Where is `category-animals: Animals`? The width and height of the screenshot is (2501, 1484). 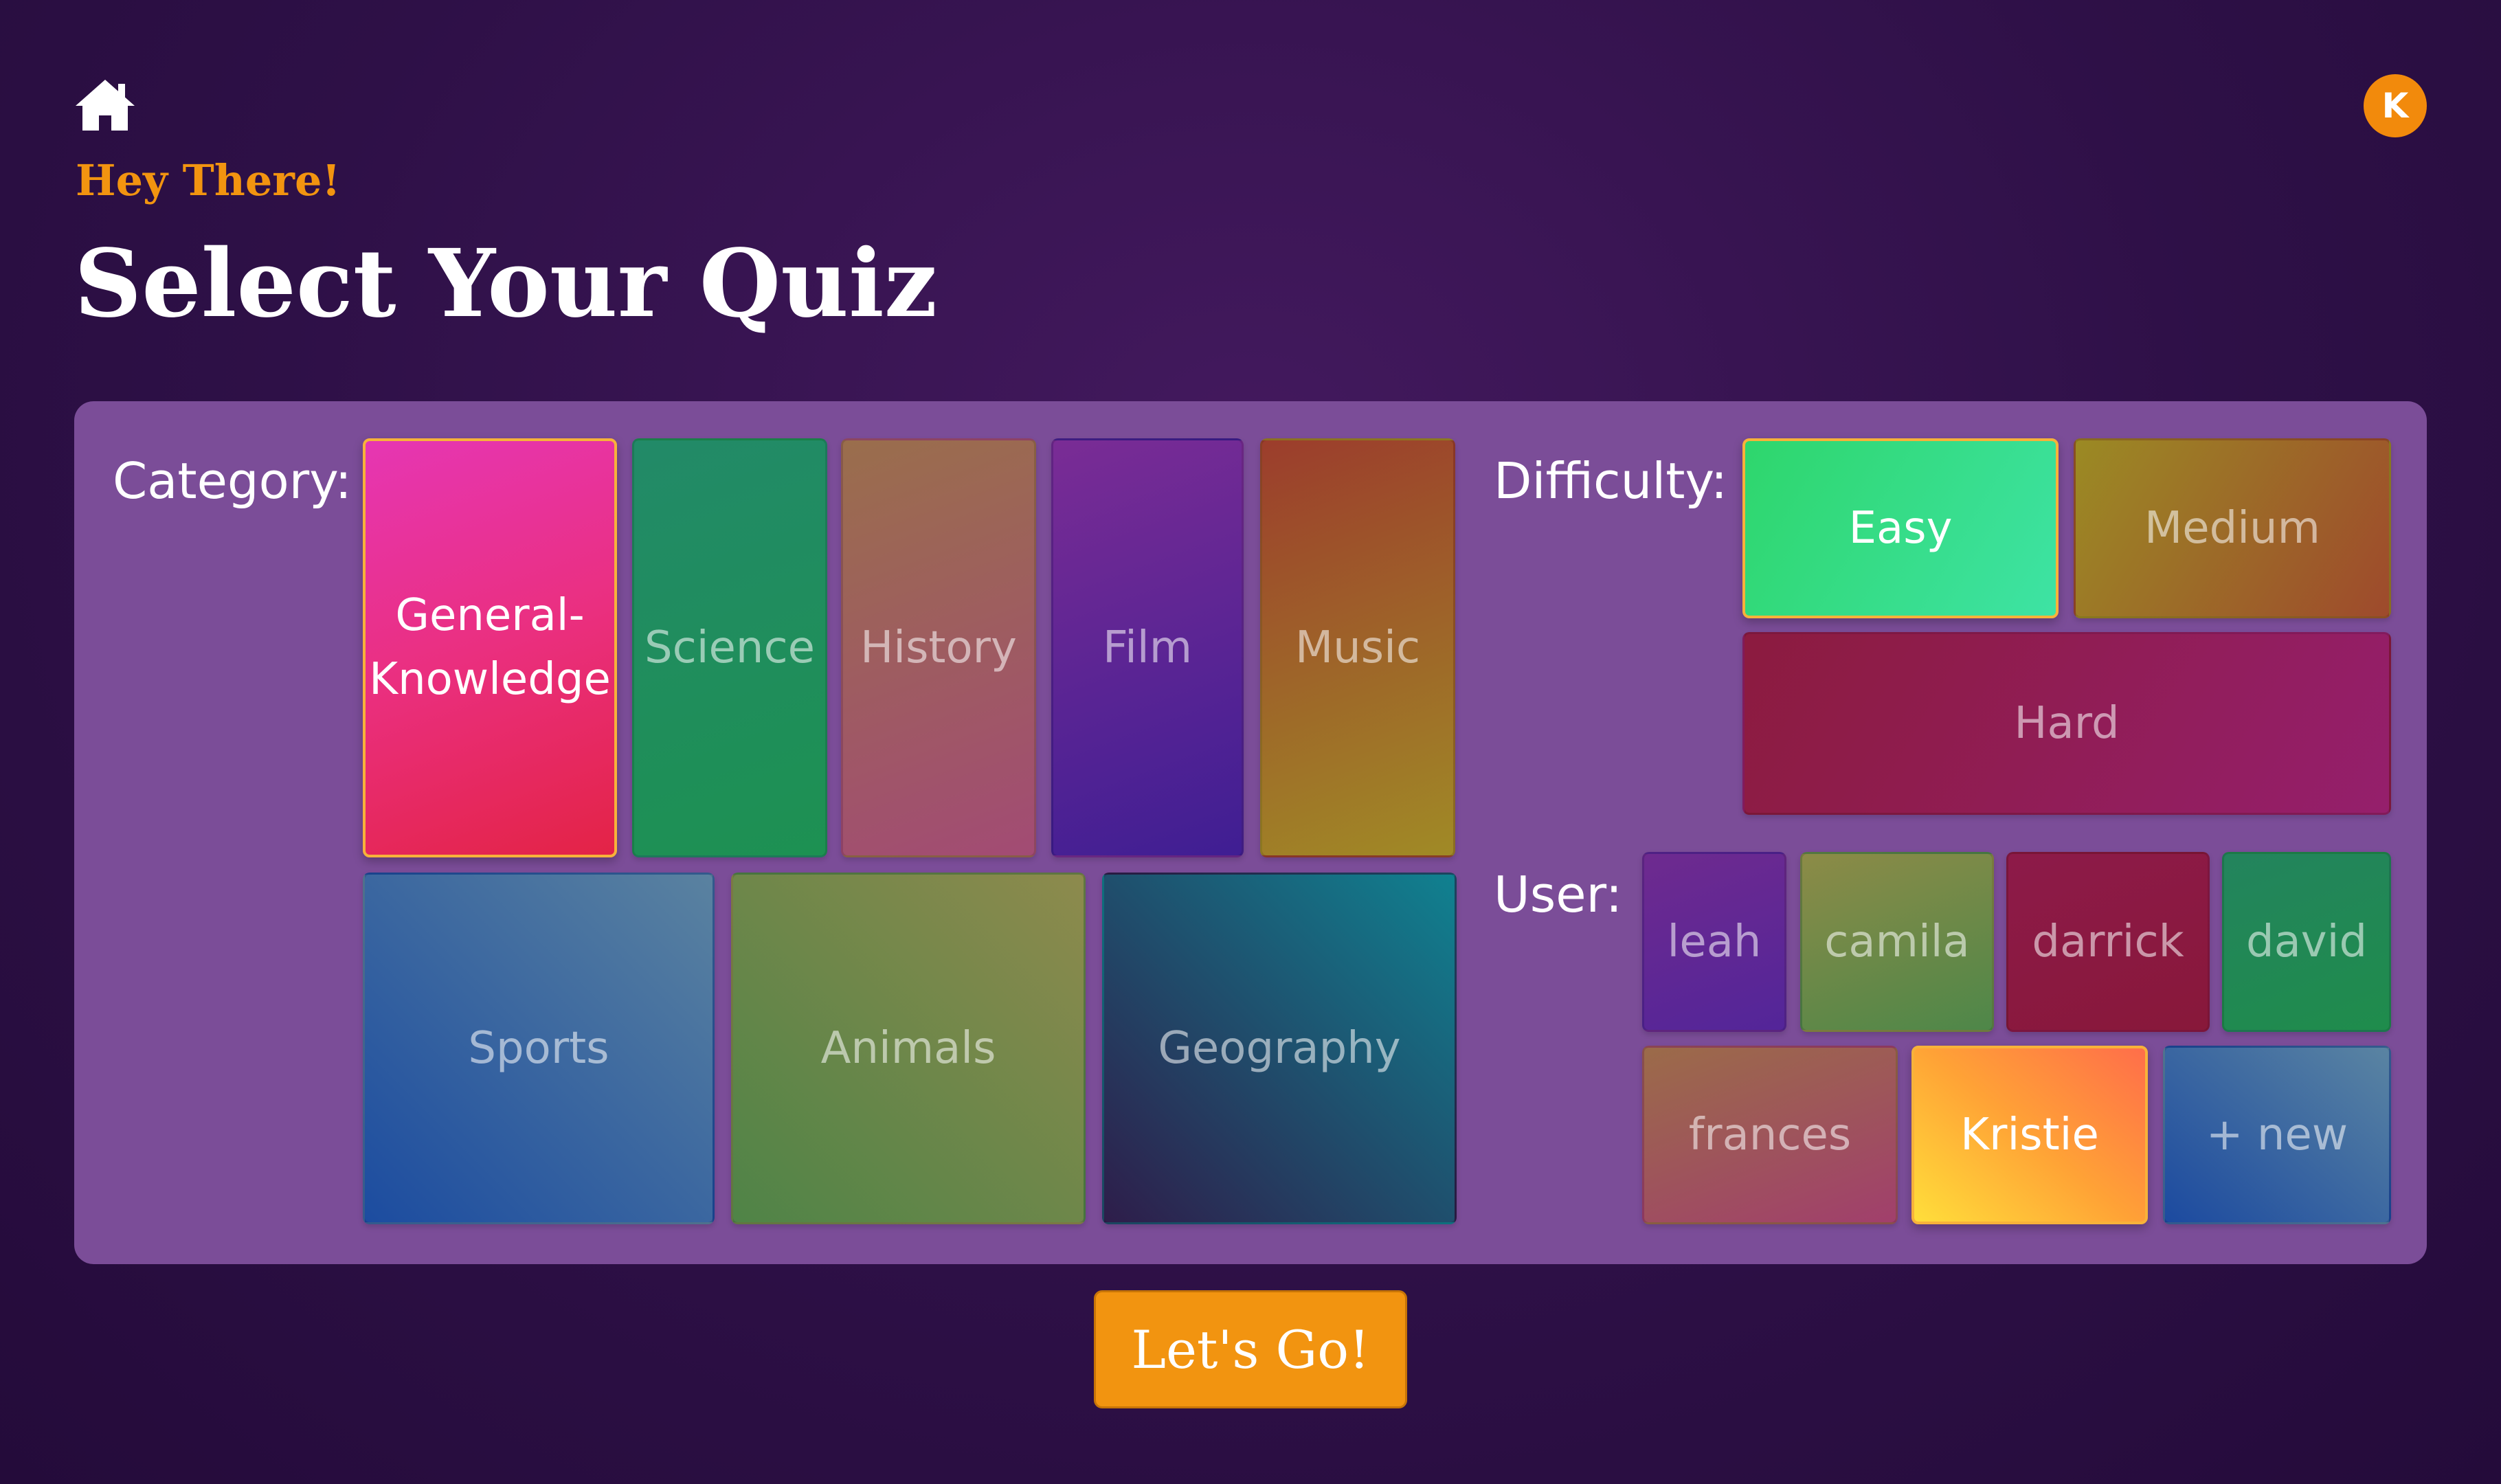
category-animals: Animals is located at coordinates (908, 1048).